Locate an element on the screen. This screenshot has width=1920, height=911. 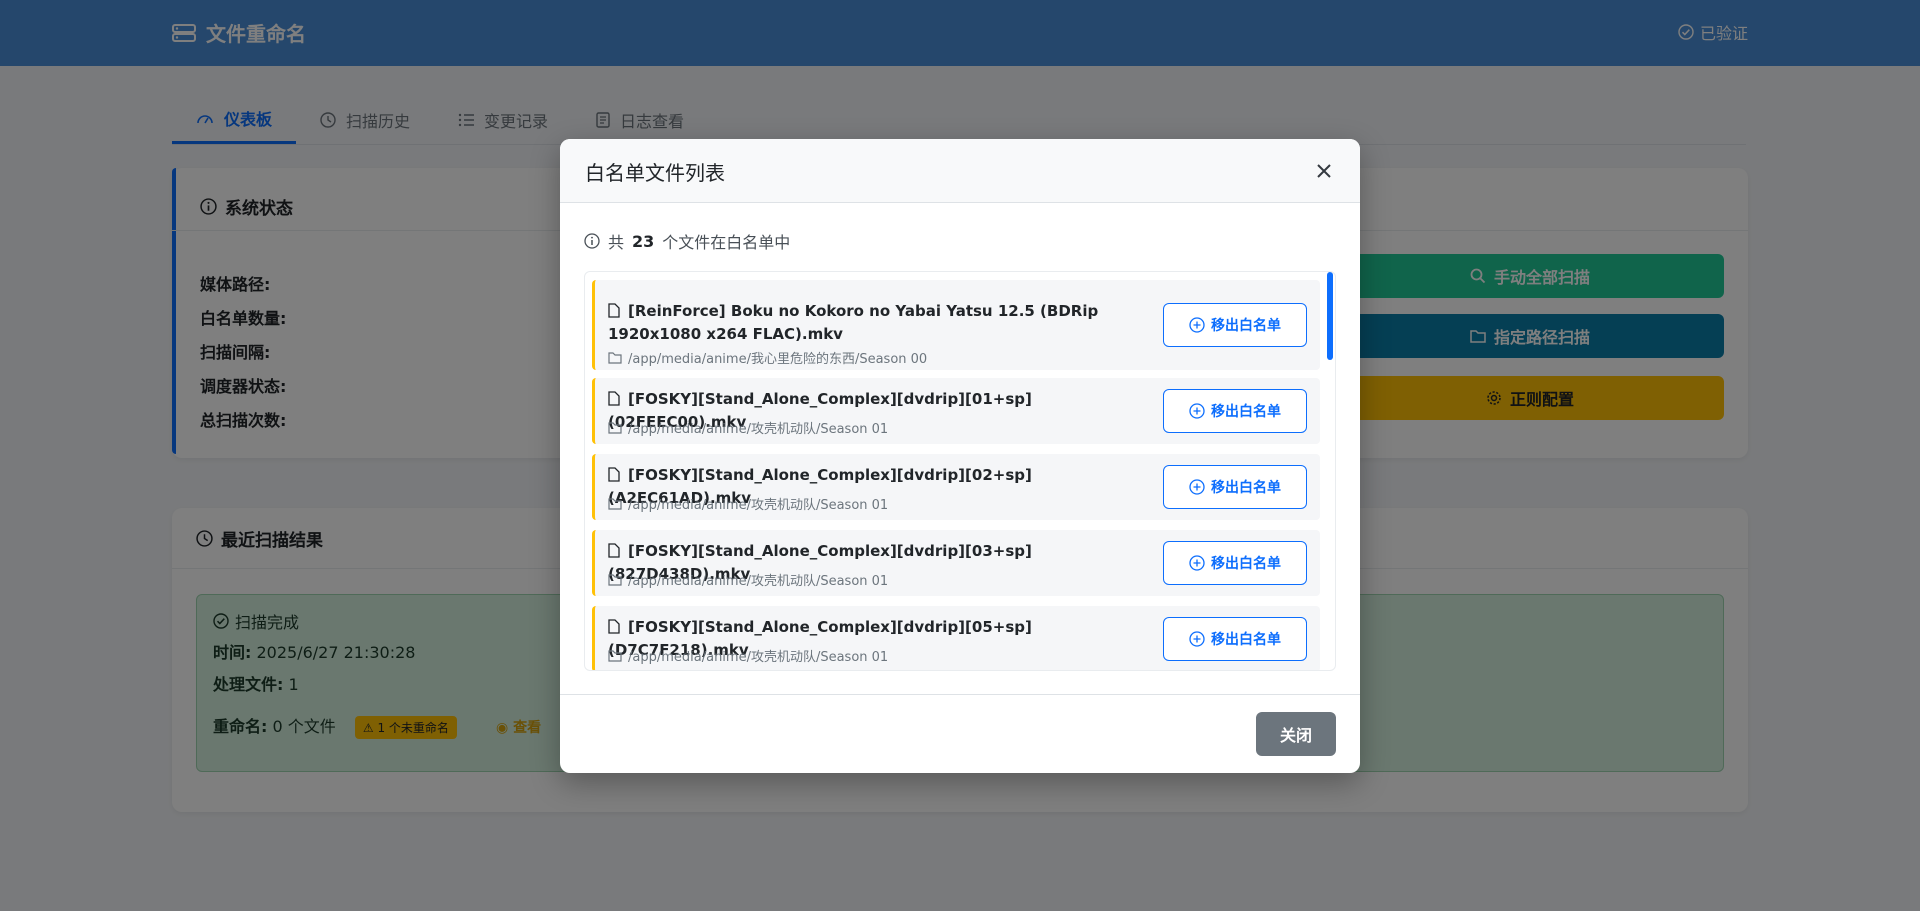
close-button: 关闭 is located at coordinates (1296, 734).